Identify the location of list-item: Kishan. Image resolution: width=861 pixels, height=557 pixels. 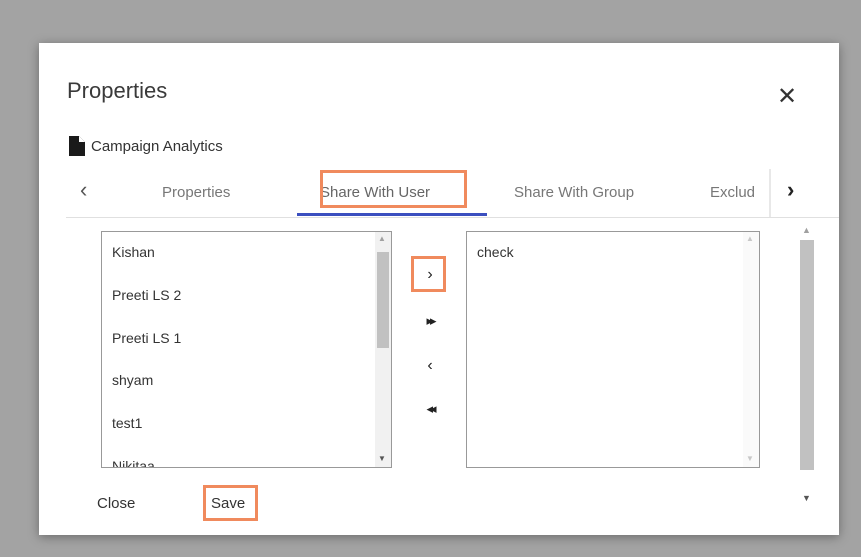
(133, 252).